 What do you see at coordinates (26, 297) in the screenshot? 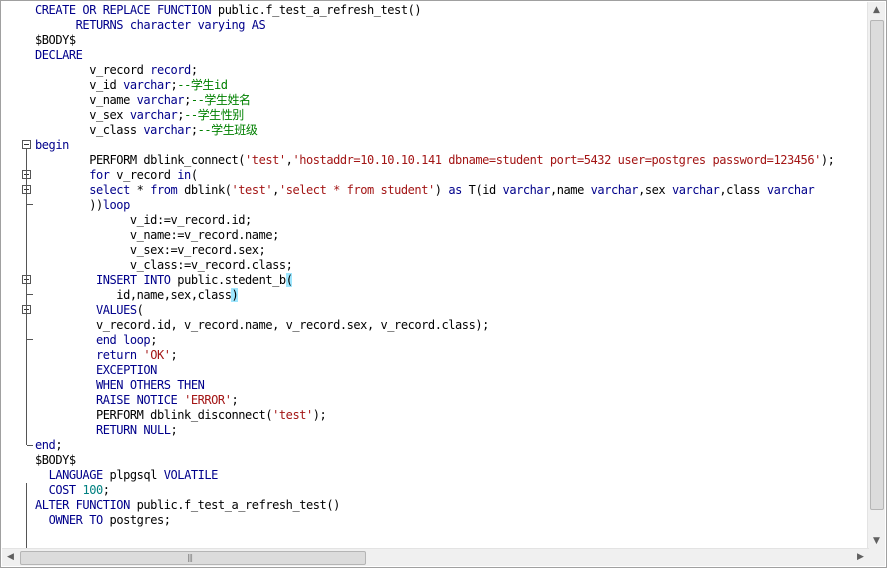
I see `fold-line-begin` at bounding box center [26, 297].